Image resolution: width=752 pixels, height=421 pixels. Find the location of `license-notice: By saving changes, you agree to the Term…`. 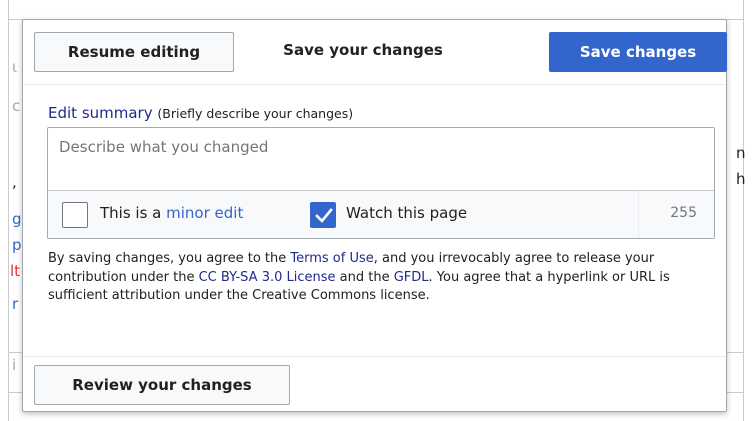

license-notice: By saving changes, you agree to the Term… is located at coordinates (378, 278).